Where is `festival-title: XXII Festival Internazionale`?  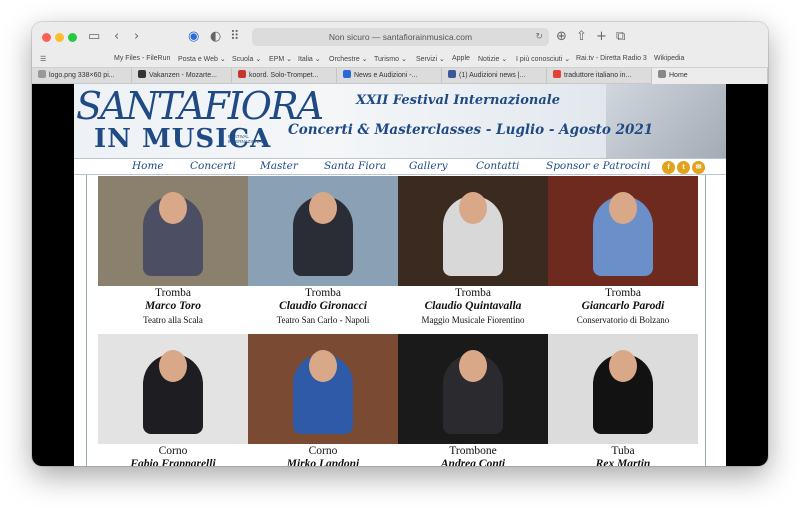
festival-title: XXII Festival Internazionale is located at coordinates (458, 100).